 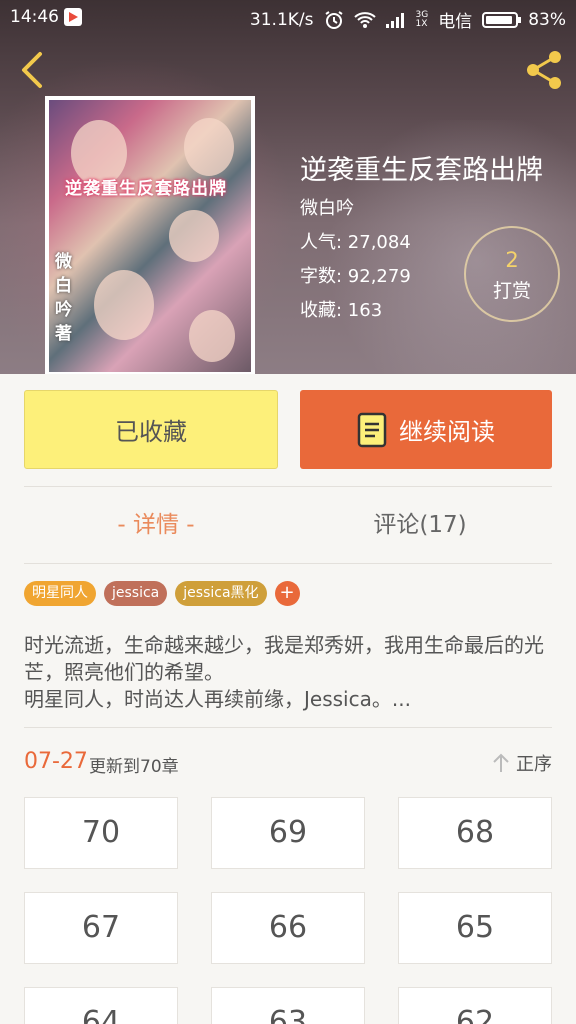 I want to click on continue-reading-label: 继续阅读, so click(x=447, y=432).